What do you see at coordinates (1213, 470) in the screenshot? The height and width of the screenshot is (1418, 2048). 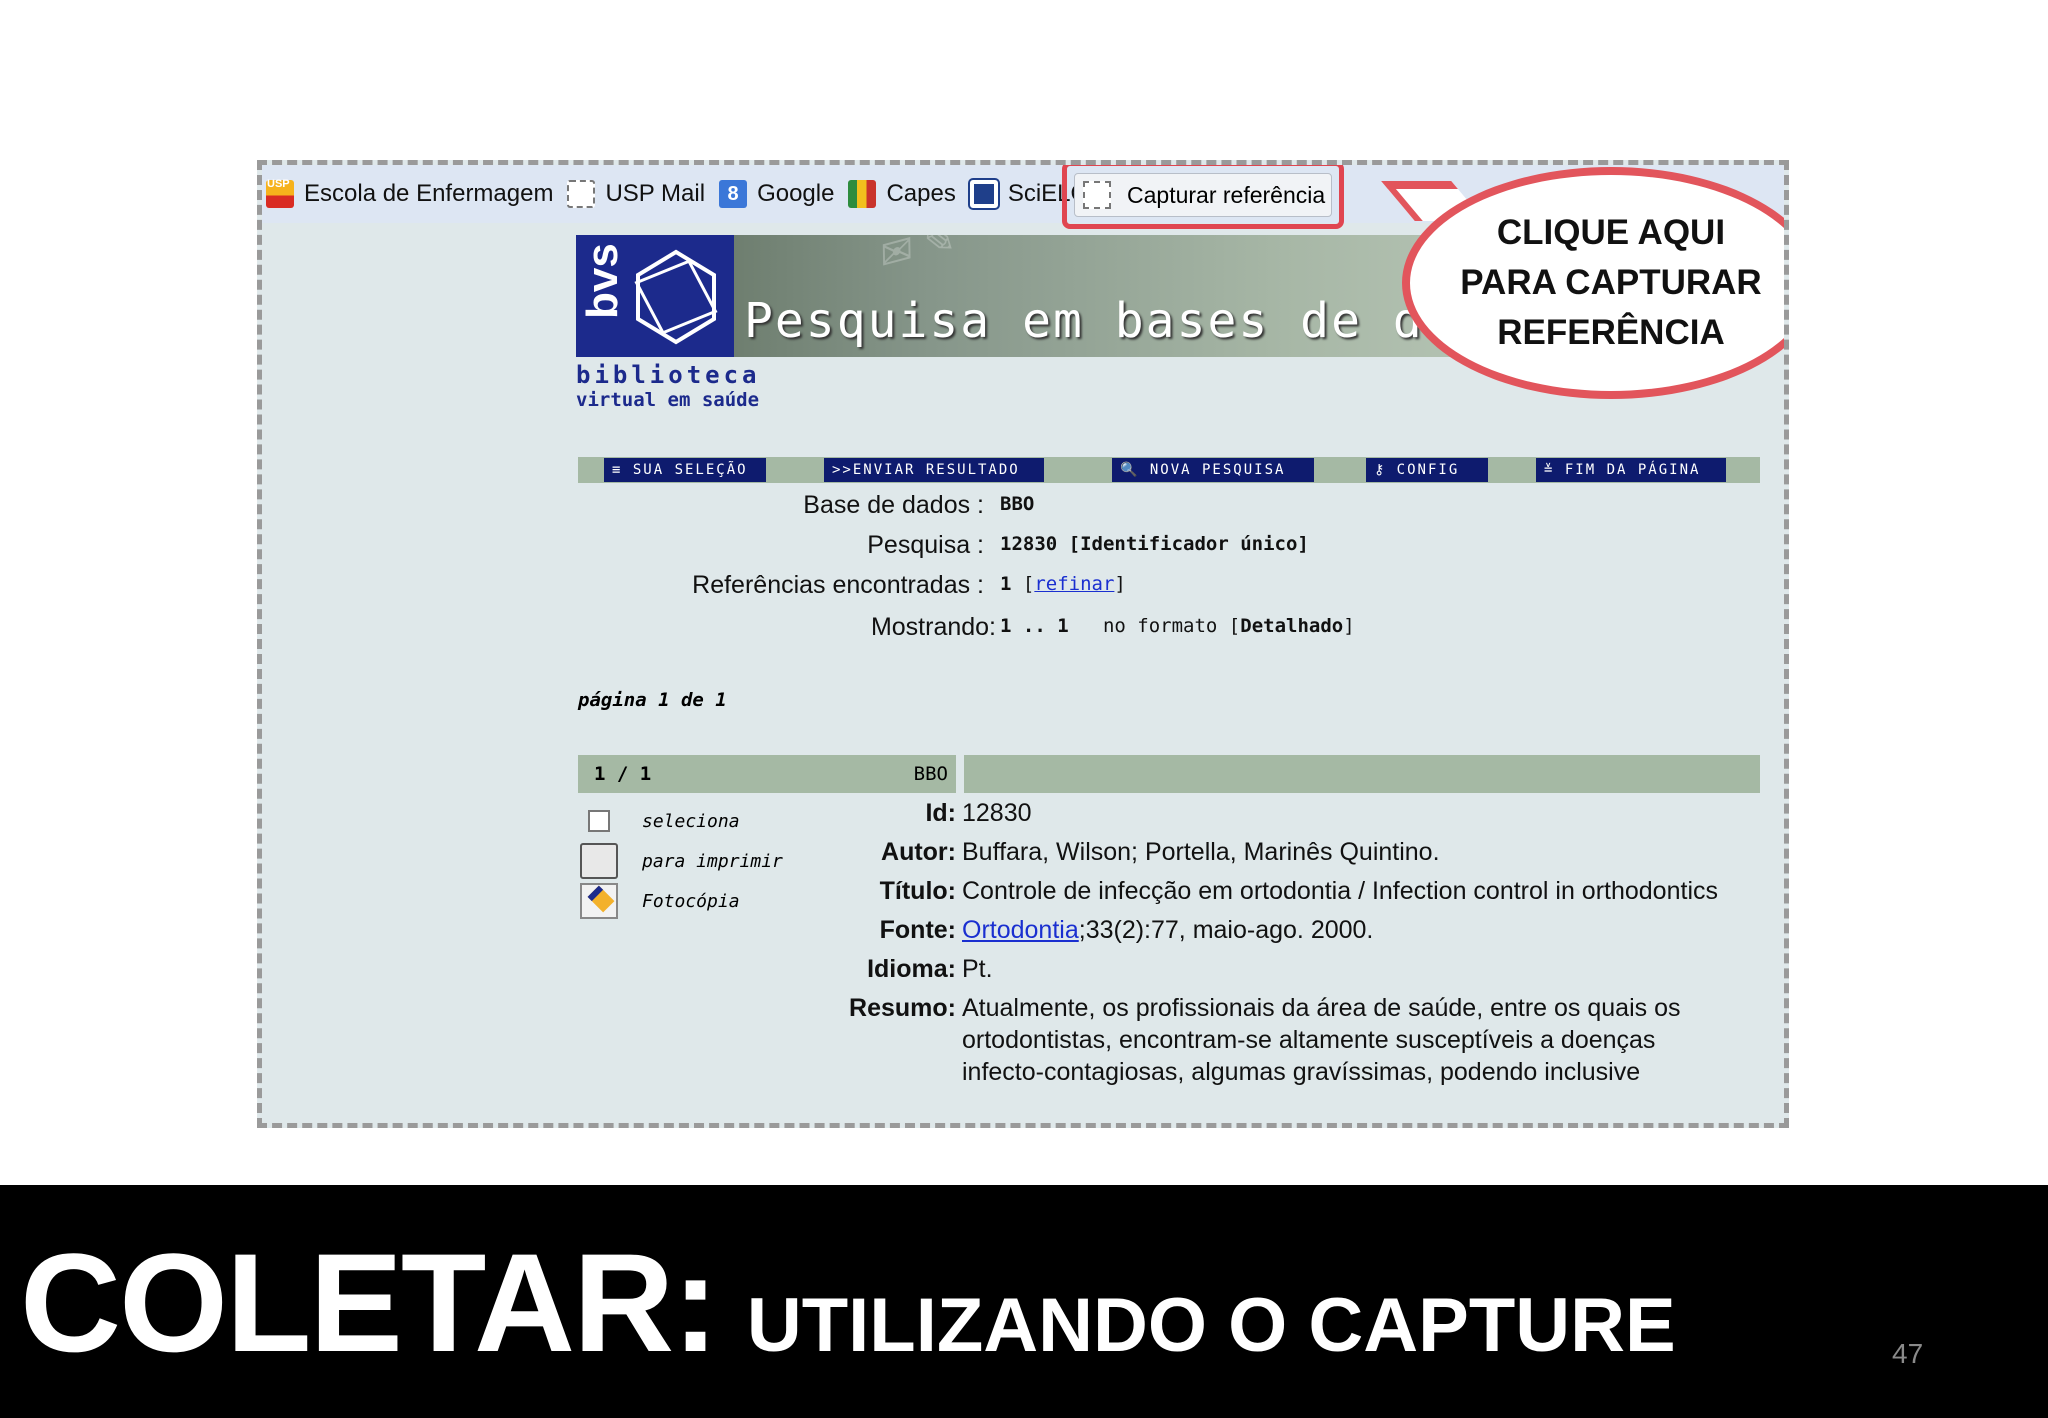 I see `nav-nova-pesquisa: 🔍 NOVA PESQUISA` at bounding box center [1213, 470].